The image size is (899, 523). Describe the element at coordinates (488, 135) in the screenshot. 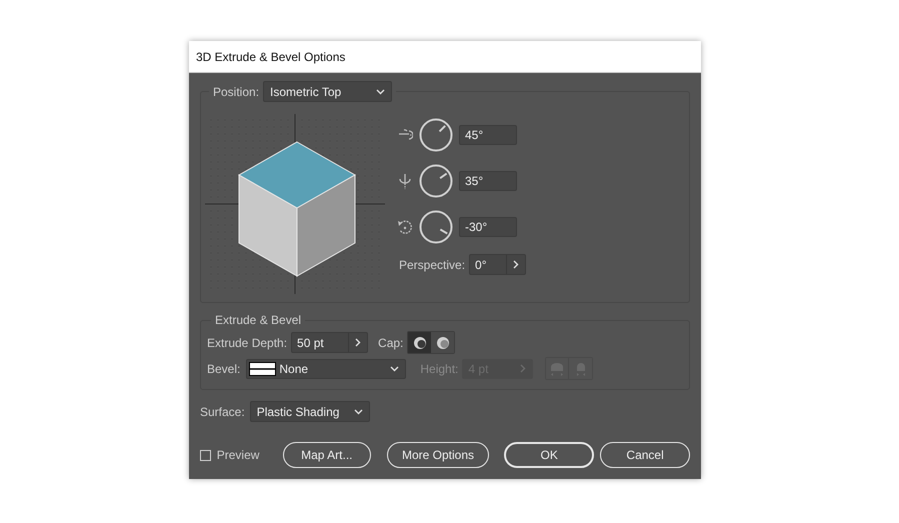

I see `angle-field: 45°` at that location.